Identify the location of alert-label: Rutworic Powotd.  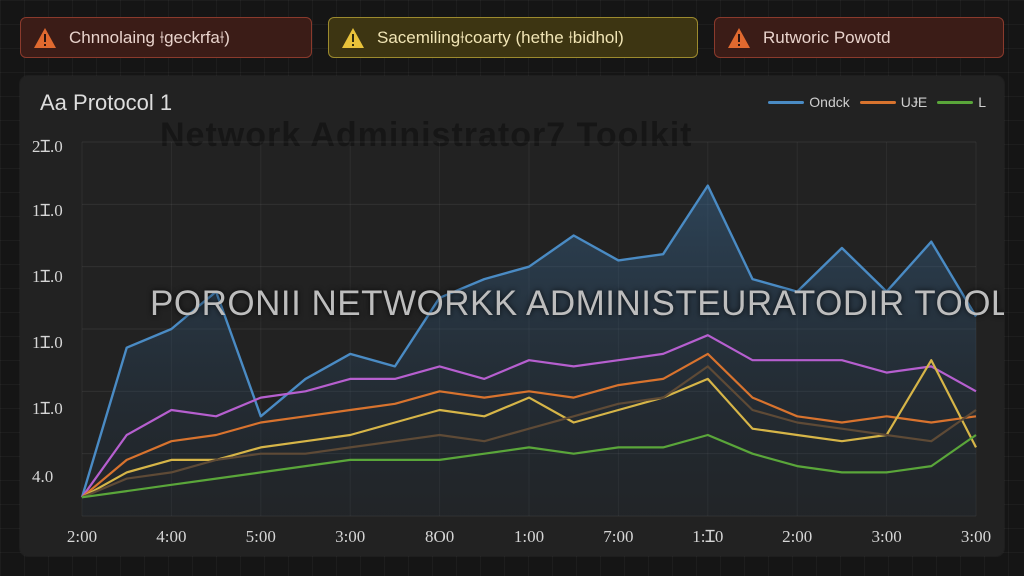
(827, 37).